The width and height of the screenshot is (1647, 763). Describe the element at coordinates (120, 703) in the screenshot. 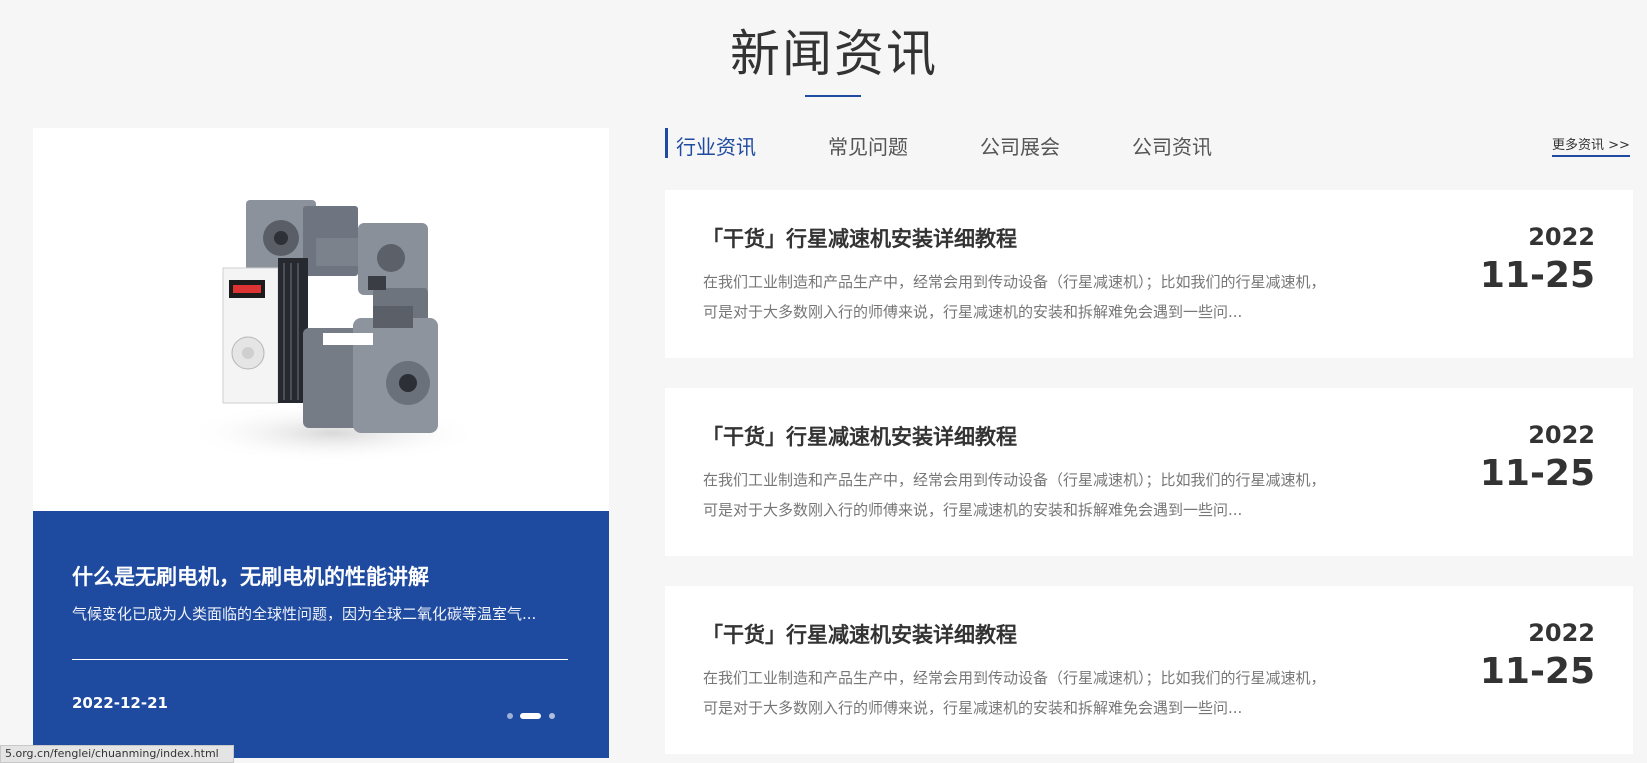

I see `featured-news-date: 2022-12-21` at that location.